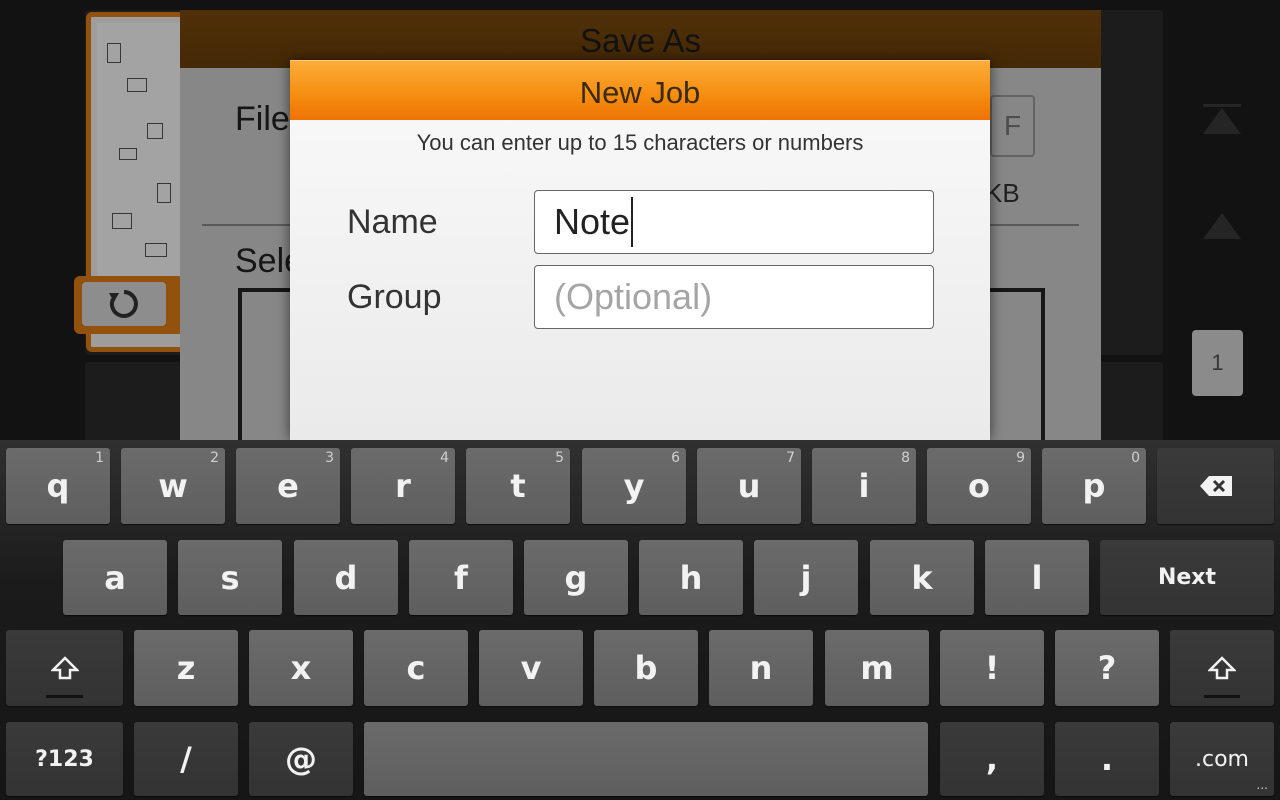 This screenshot has width=1280, height=800. What do you see at coordinates (392, 222) in the screenshot?
I see `name-label: Name` at bounding box center [392, 222].